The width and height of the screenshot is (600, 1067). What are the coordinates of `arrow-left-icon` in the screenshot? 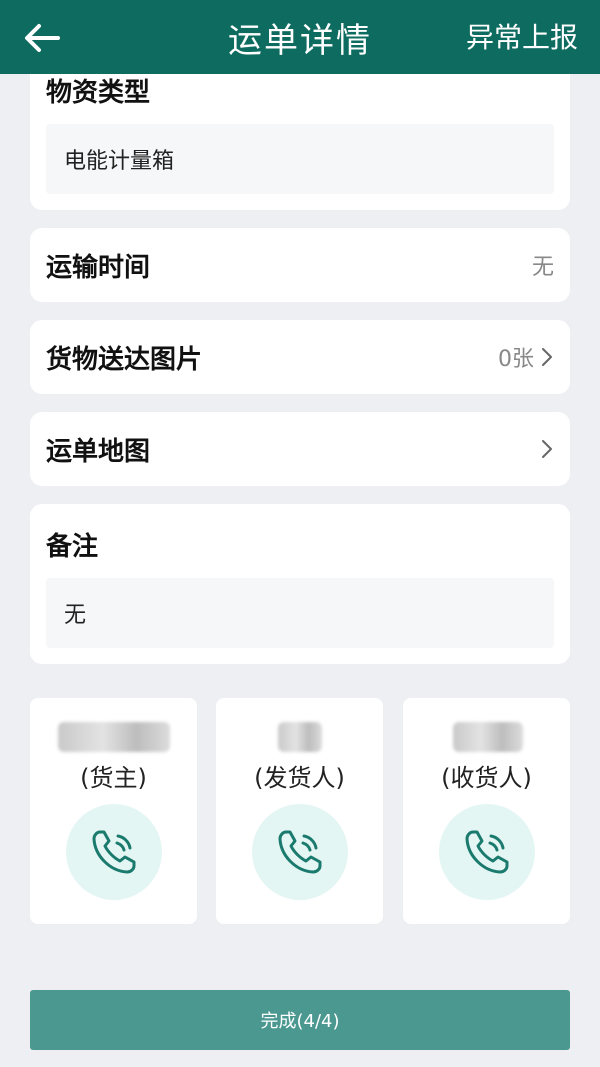 It's located at (42, 38).